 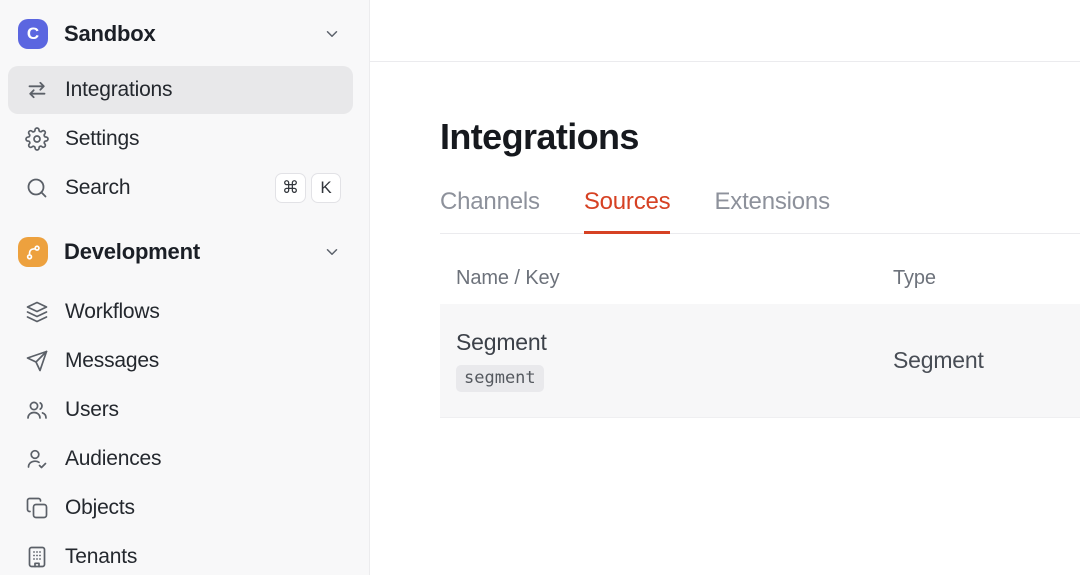 What do you see at coordinates (760, 285) in the screenshot?
I see `table-header: Name / Key Type` at bounding box center [760, 285].